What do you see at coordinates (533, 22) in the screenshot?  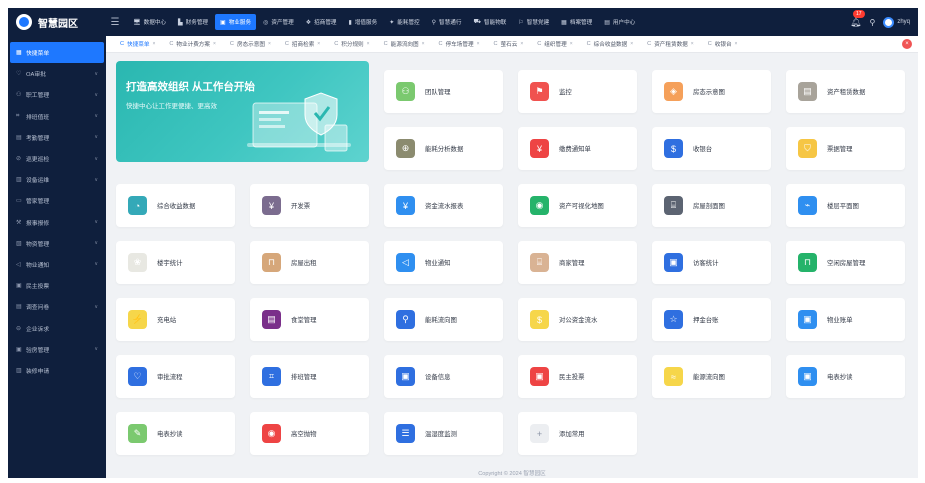 I see `top-nav-item: ⚐ 智慧党建` at bounding box center [533, 22].